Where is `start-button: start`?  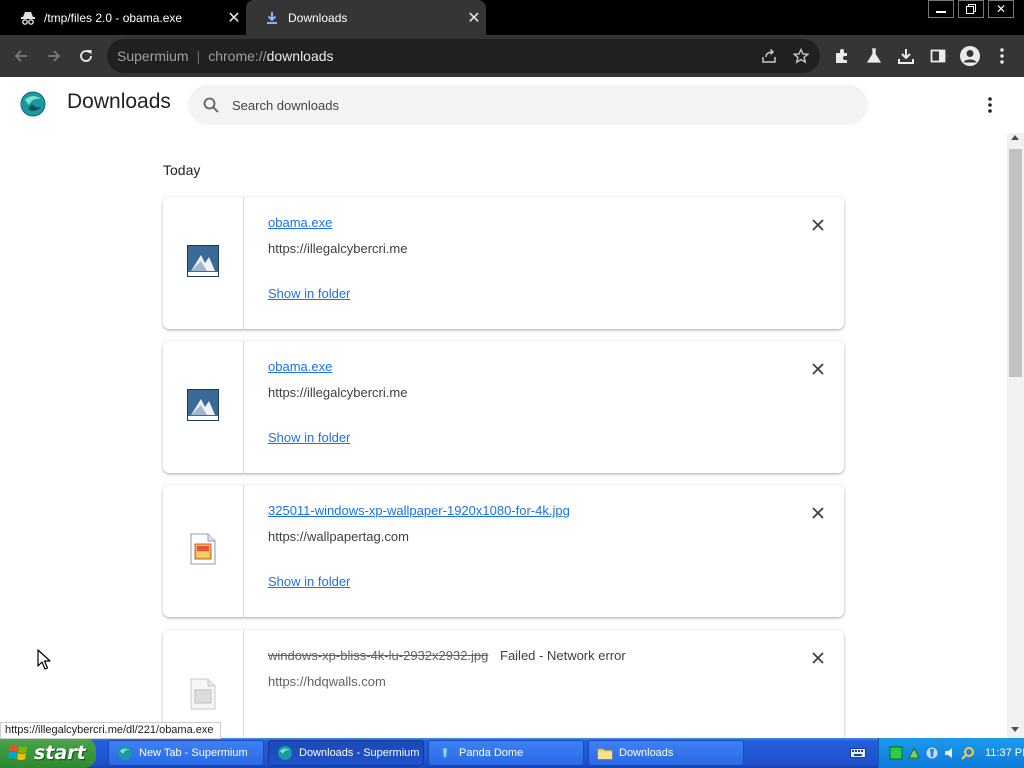
start-button: start is located at coordinates (48, 753).